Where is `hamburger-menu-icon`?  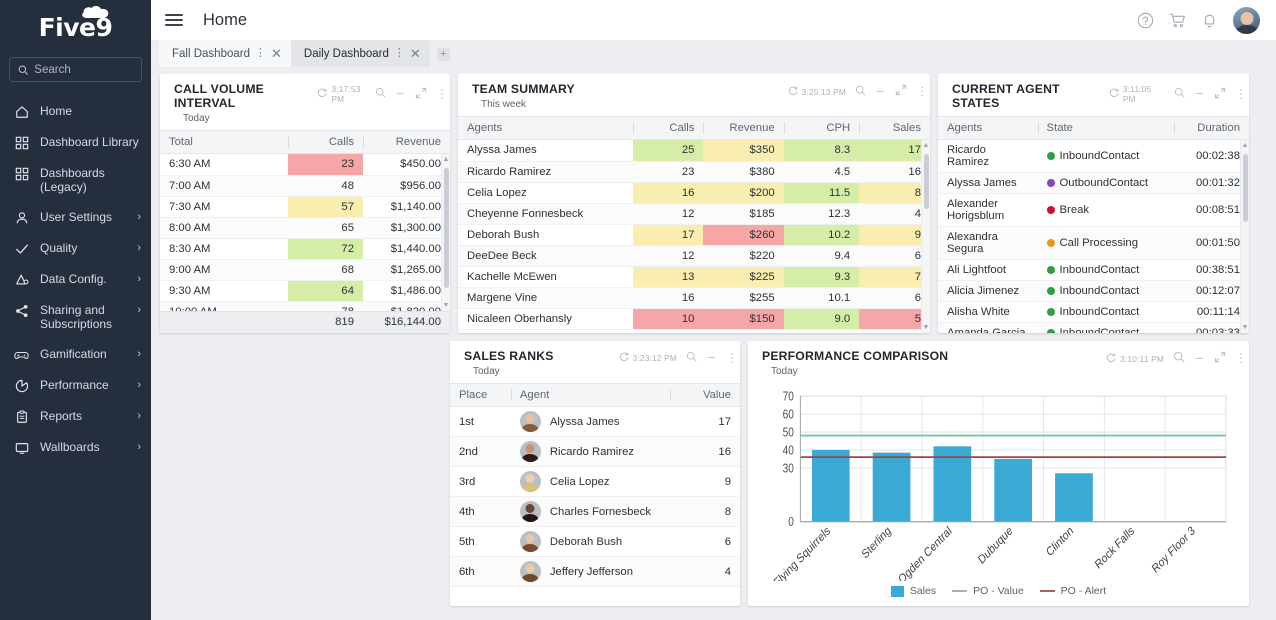 hamburger-menu-icon is located at coordinates (174, 20).